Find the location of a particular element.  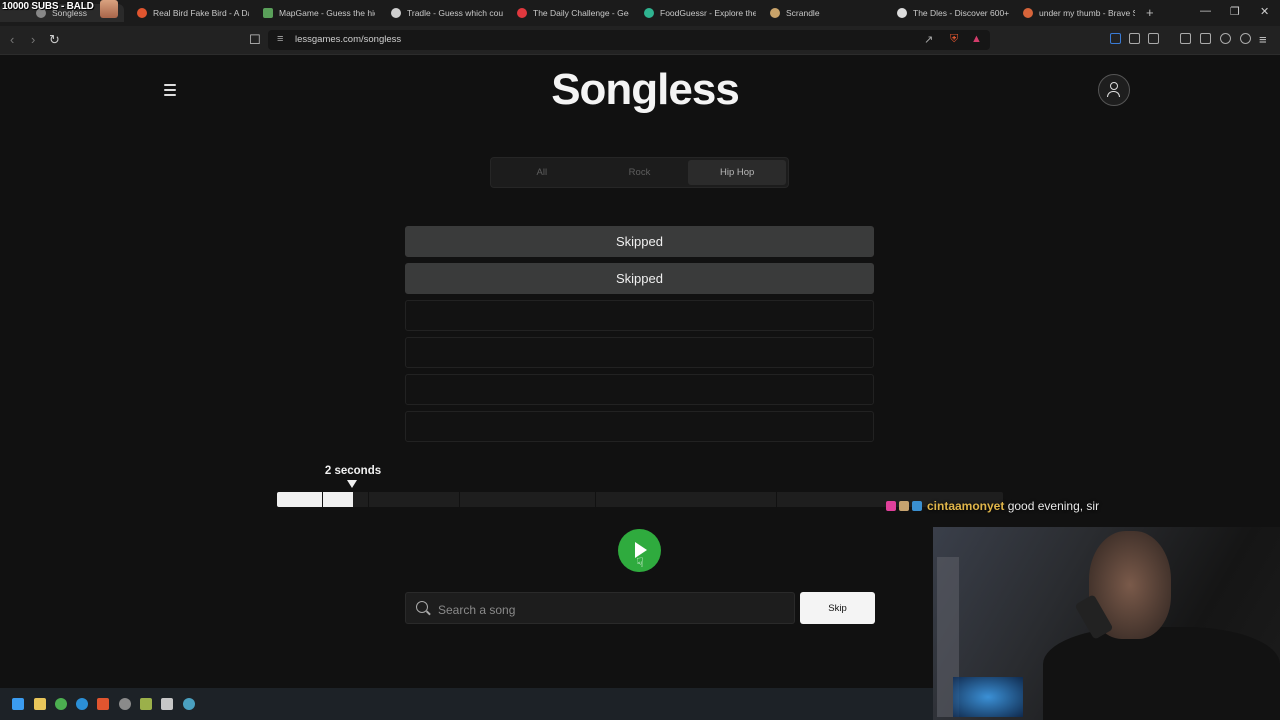

time-remaining-label: 2 seconds is located at coordinates (353, 471).